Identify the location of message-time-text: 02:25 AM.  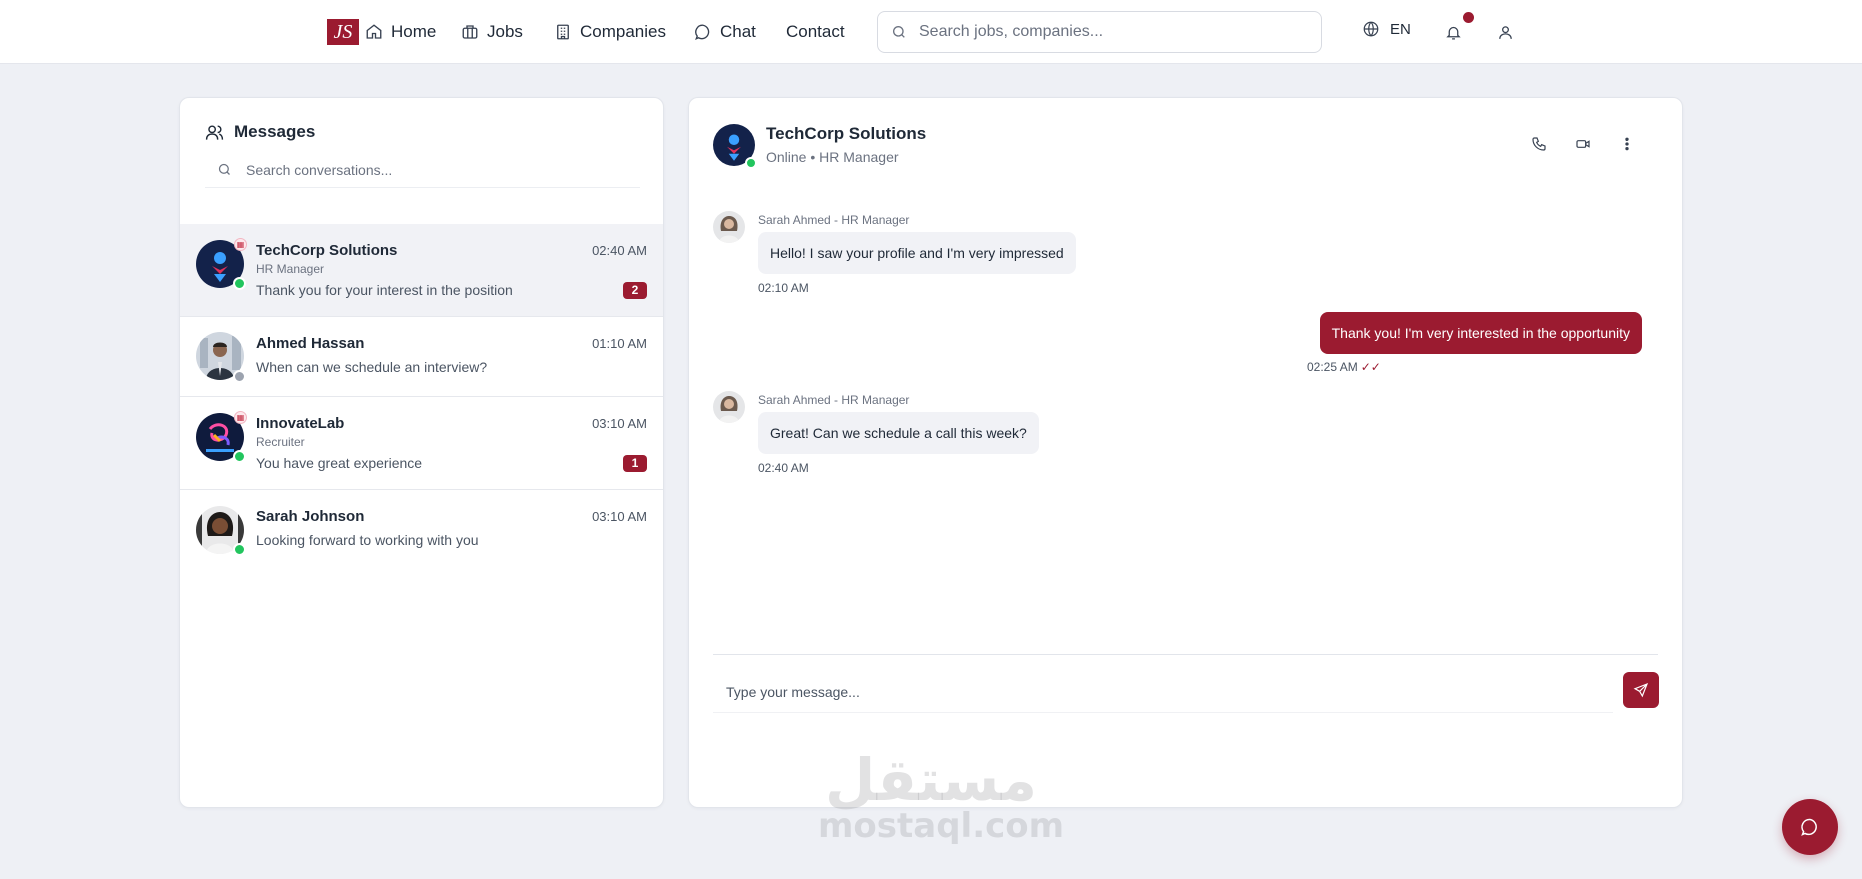
(1332, 367).